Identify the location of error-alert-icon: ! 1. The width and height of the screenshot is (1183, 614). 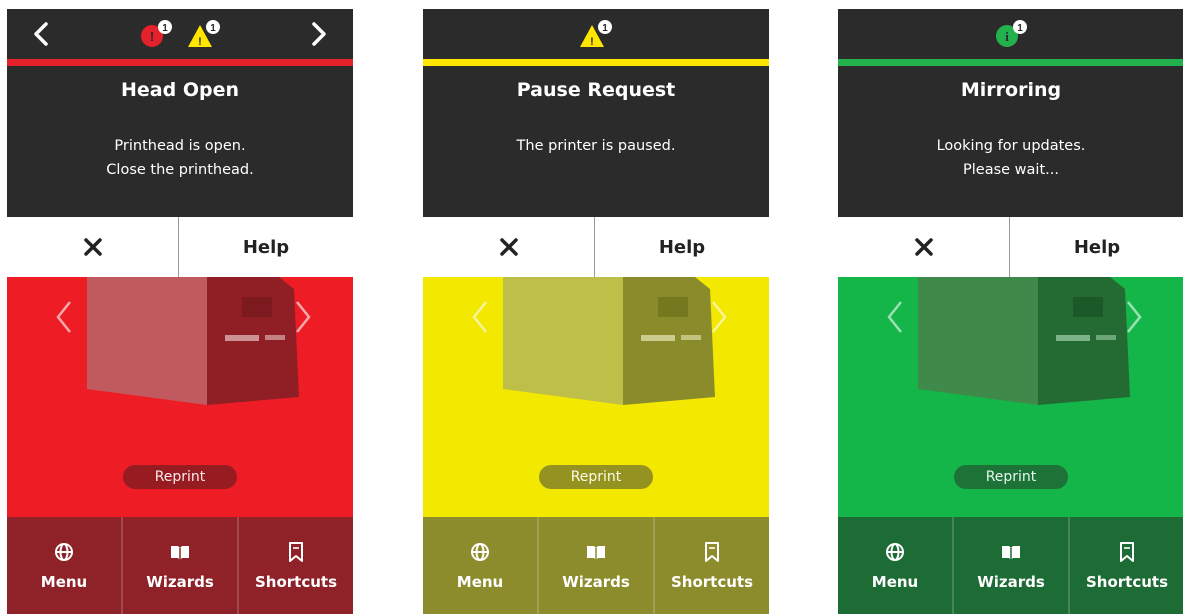
(156, 34).